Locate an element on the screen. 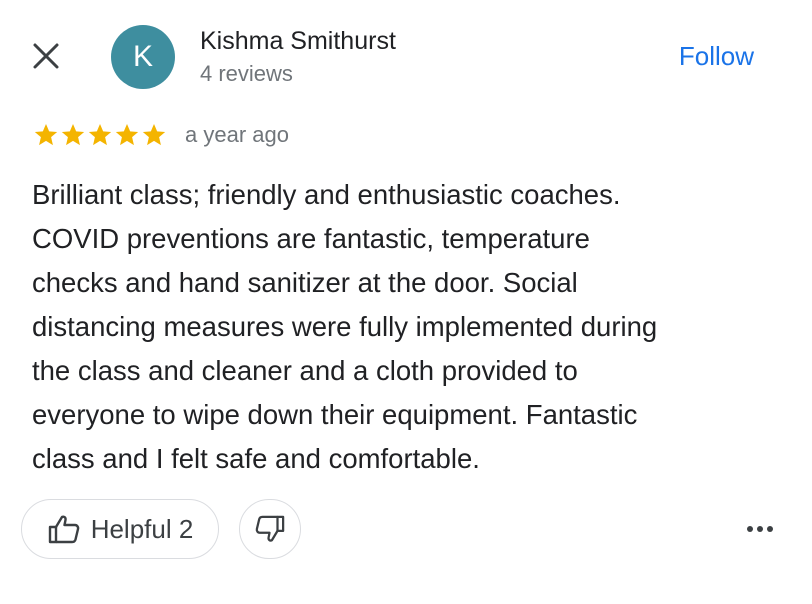  more-options-button is located at coordinates (760, 529).